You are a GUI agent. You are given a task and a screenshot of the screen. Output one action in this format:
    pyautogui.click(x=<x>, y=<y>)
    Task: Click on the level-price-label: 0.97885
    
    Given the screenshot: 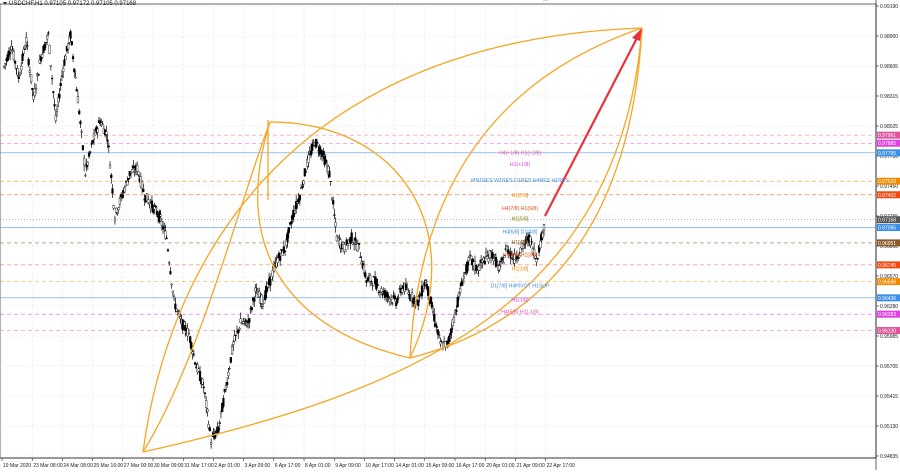 What is the action you would take?
    pyautogui.click(x=887, y=144)
    